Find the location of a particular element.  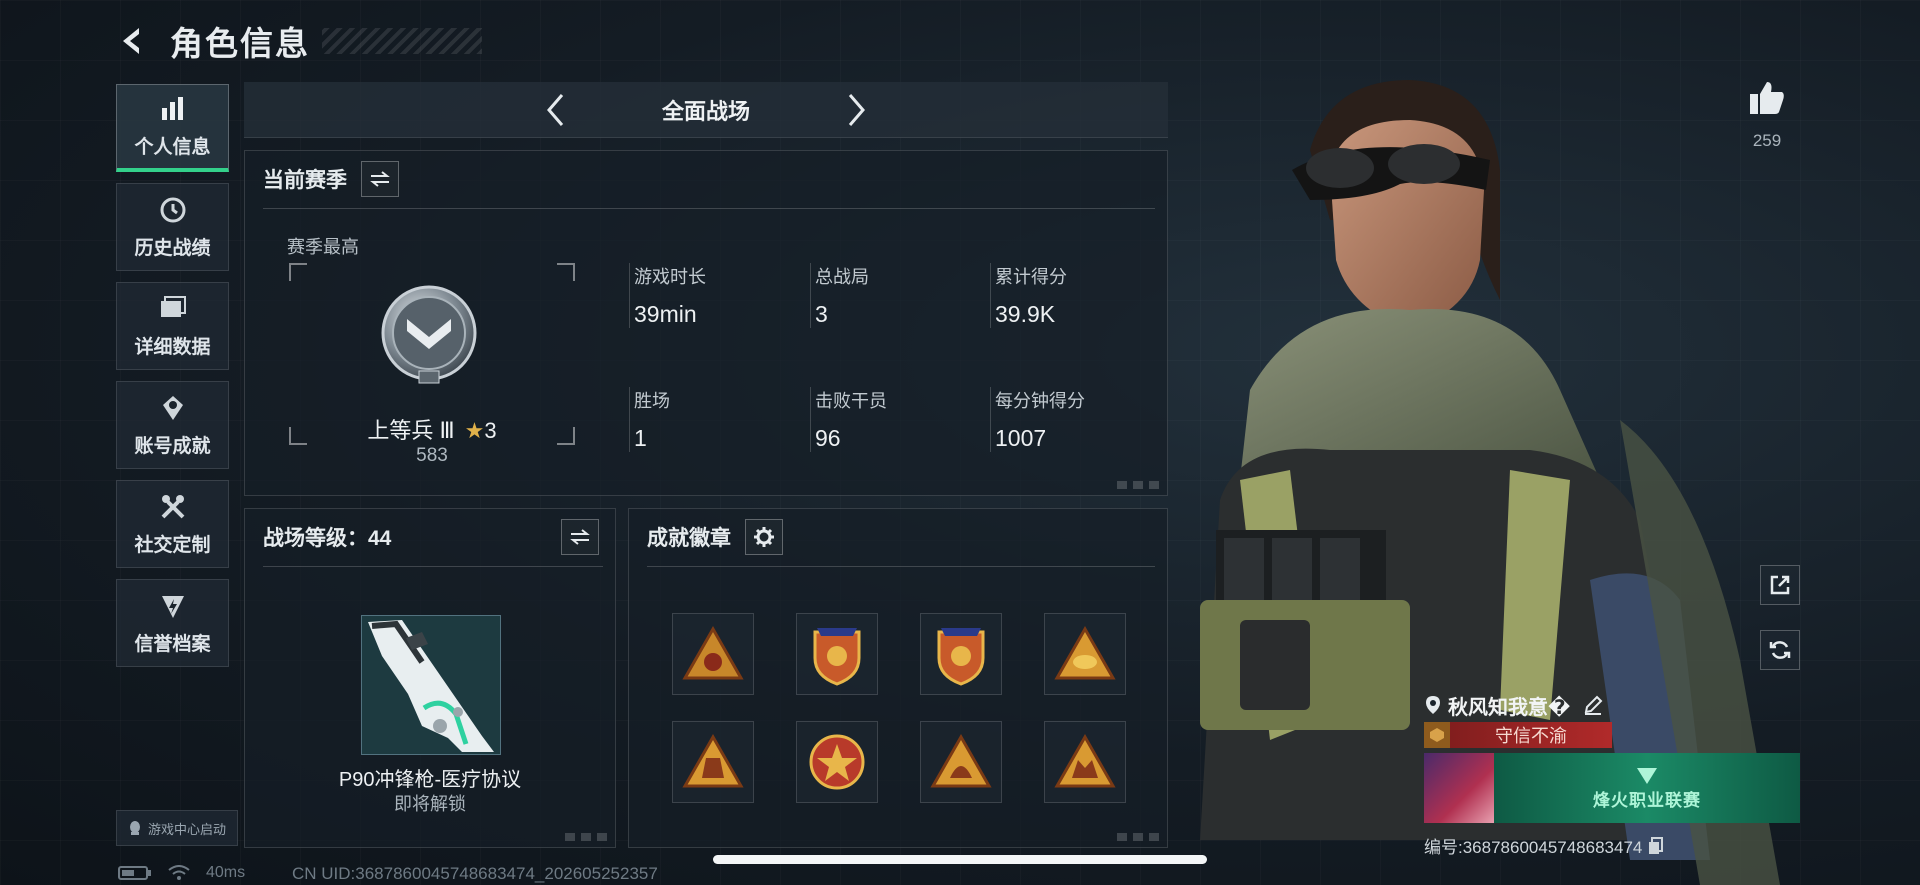

credit-icon is located at coordinates (173, 606).